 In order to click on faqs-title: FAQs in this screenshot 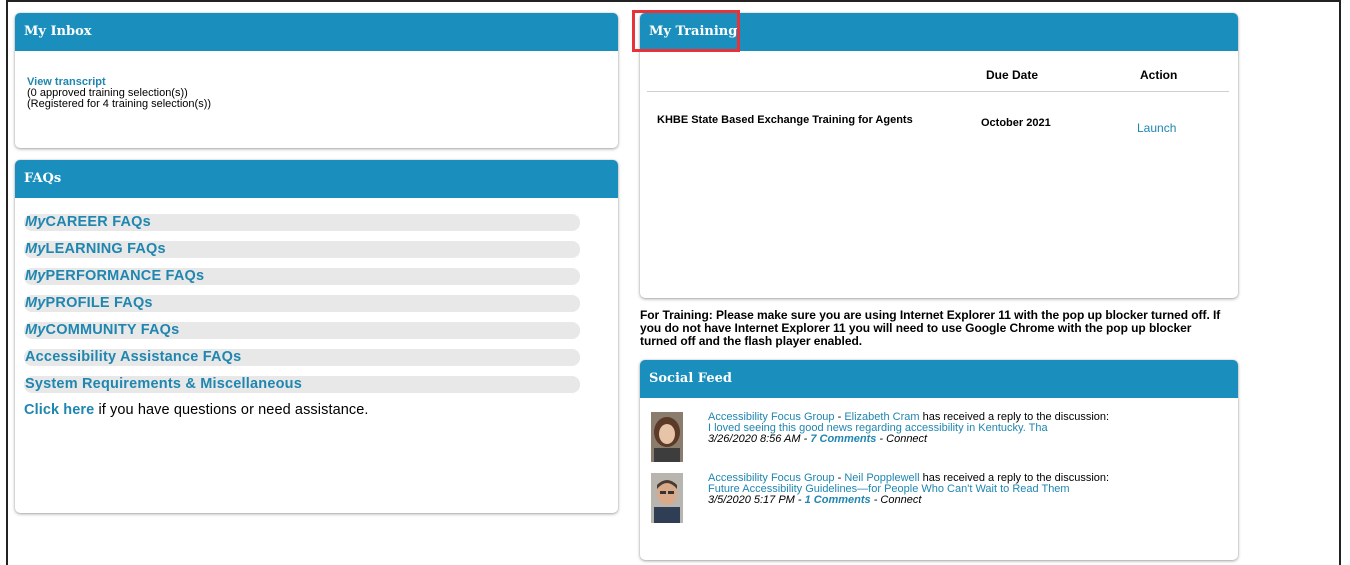, I will do `click(316, 179)`.